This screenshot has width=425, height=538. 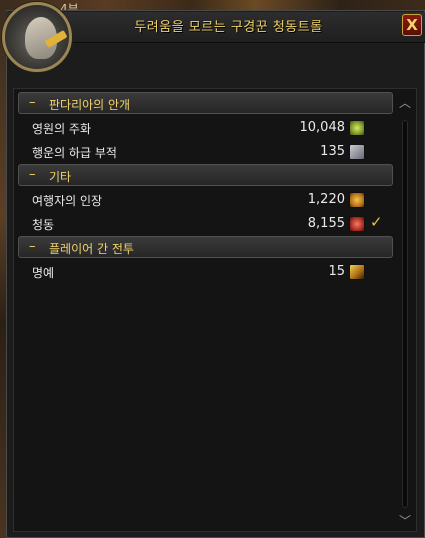 What do you see at coordinates (43, 225) in the screenshot?
I see `currency-name: 청동` at bounding box center [43, 225].